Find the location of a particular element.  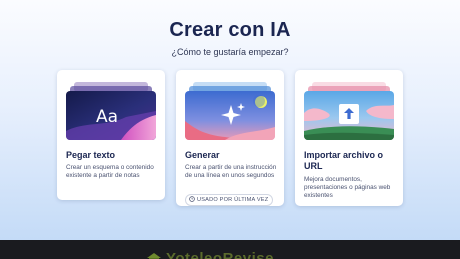

footer-banner: YoteleoRevise is located at coordinates (230, 249).